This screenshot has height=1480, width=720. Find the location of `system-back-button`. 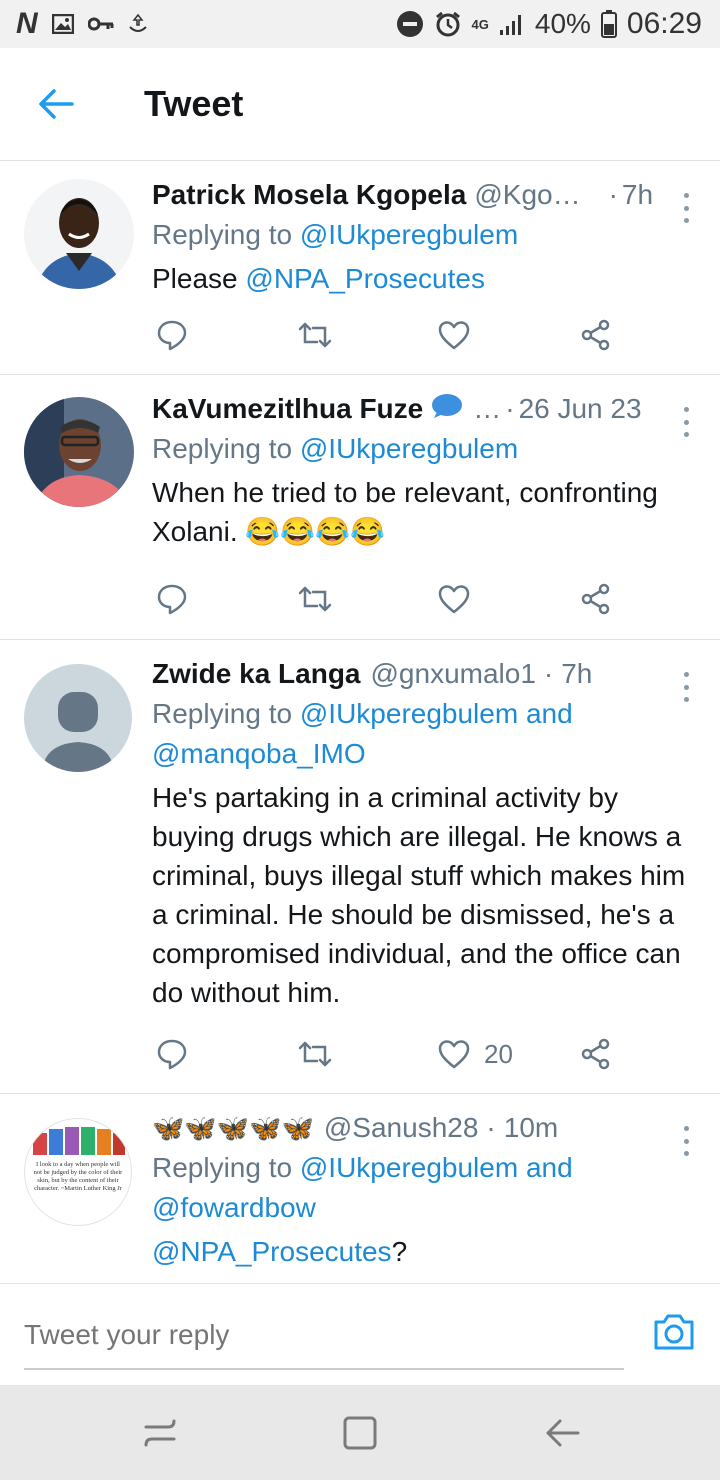

system-back-button is located at coordinates (562, 1433).